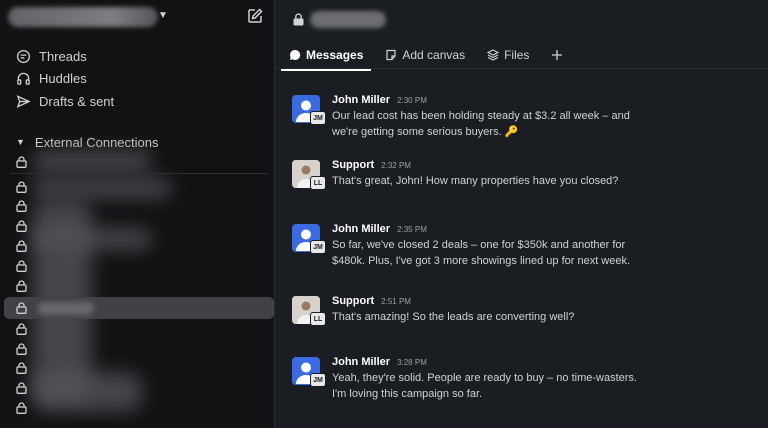 Image resolution: width=768 pixels, height=428 pixels. I want to click on tabs-divider, so click(521, 68).